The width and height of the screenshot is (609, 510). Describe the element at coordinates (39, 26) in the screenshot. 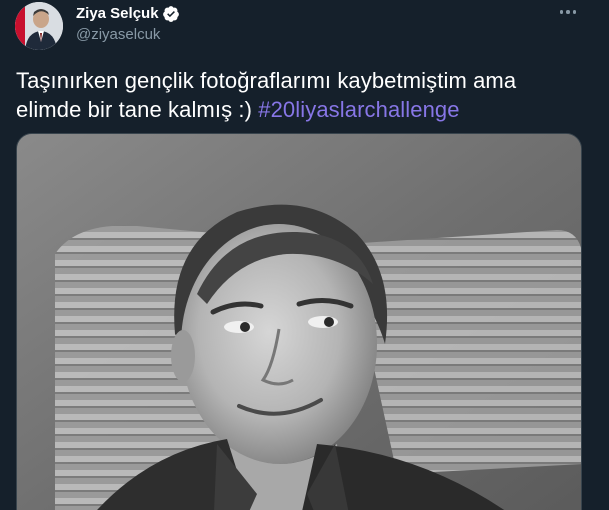

I see `avatar` at that location.